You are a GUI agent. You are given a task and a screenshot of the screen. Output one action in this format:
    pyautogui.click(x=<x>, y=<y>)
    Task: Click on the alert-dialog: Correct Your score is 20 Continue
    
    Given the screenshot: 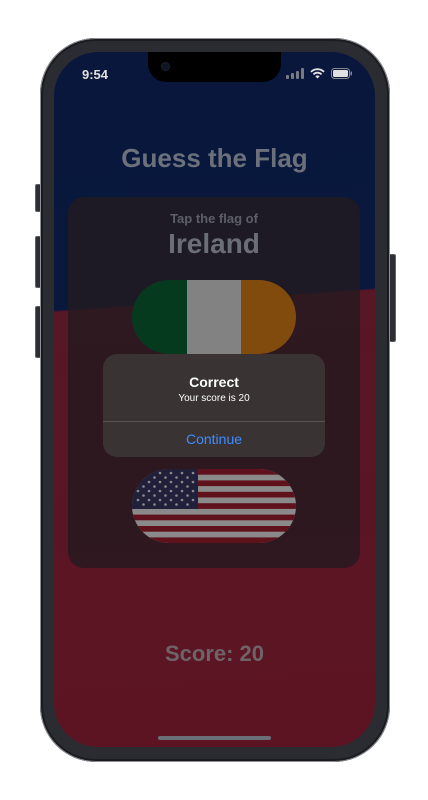 What is the action you would take?
    pyautogui.click(x=214, y=405)
    